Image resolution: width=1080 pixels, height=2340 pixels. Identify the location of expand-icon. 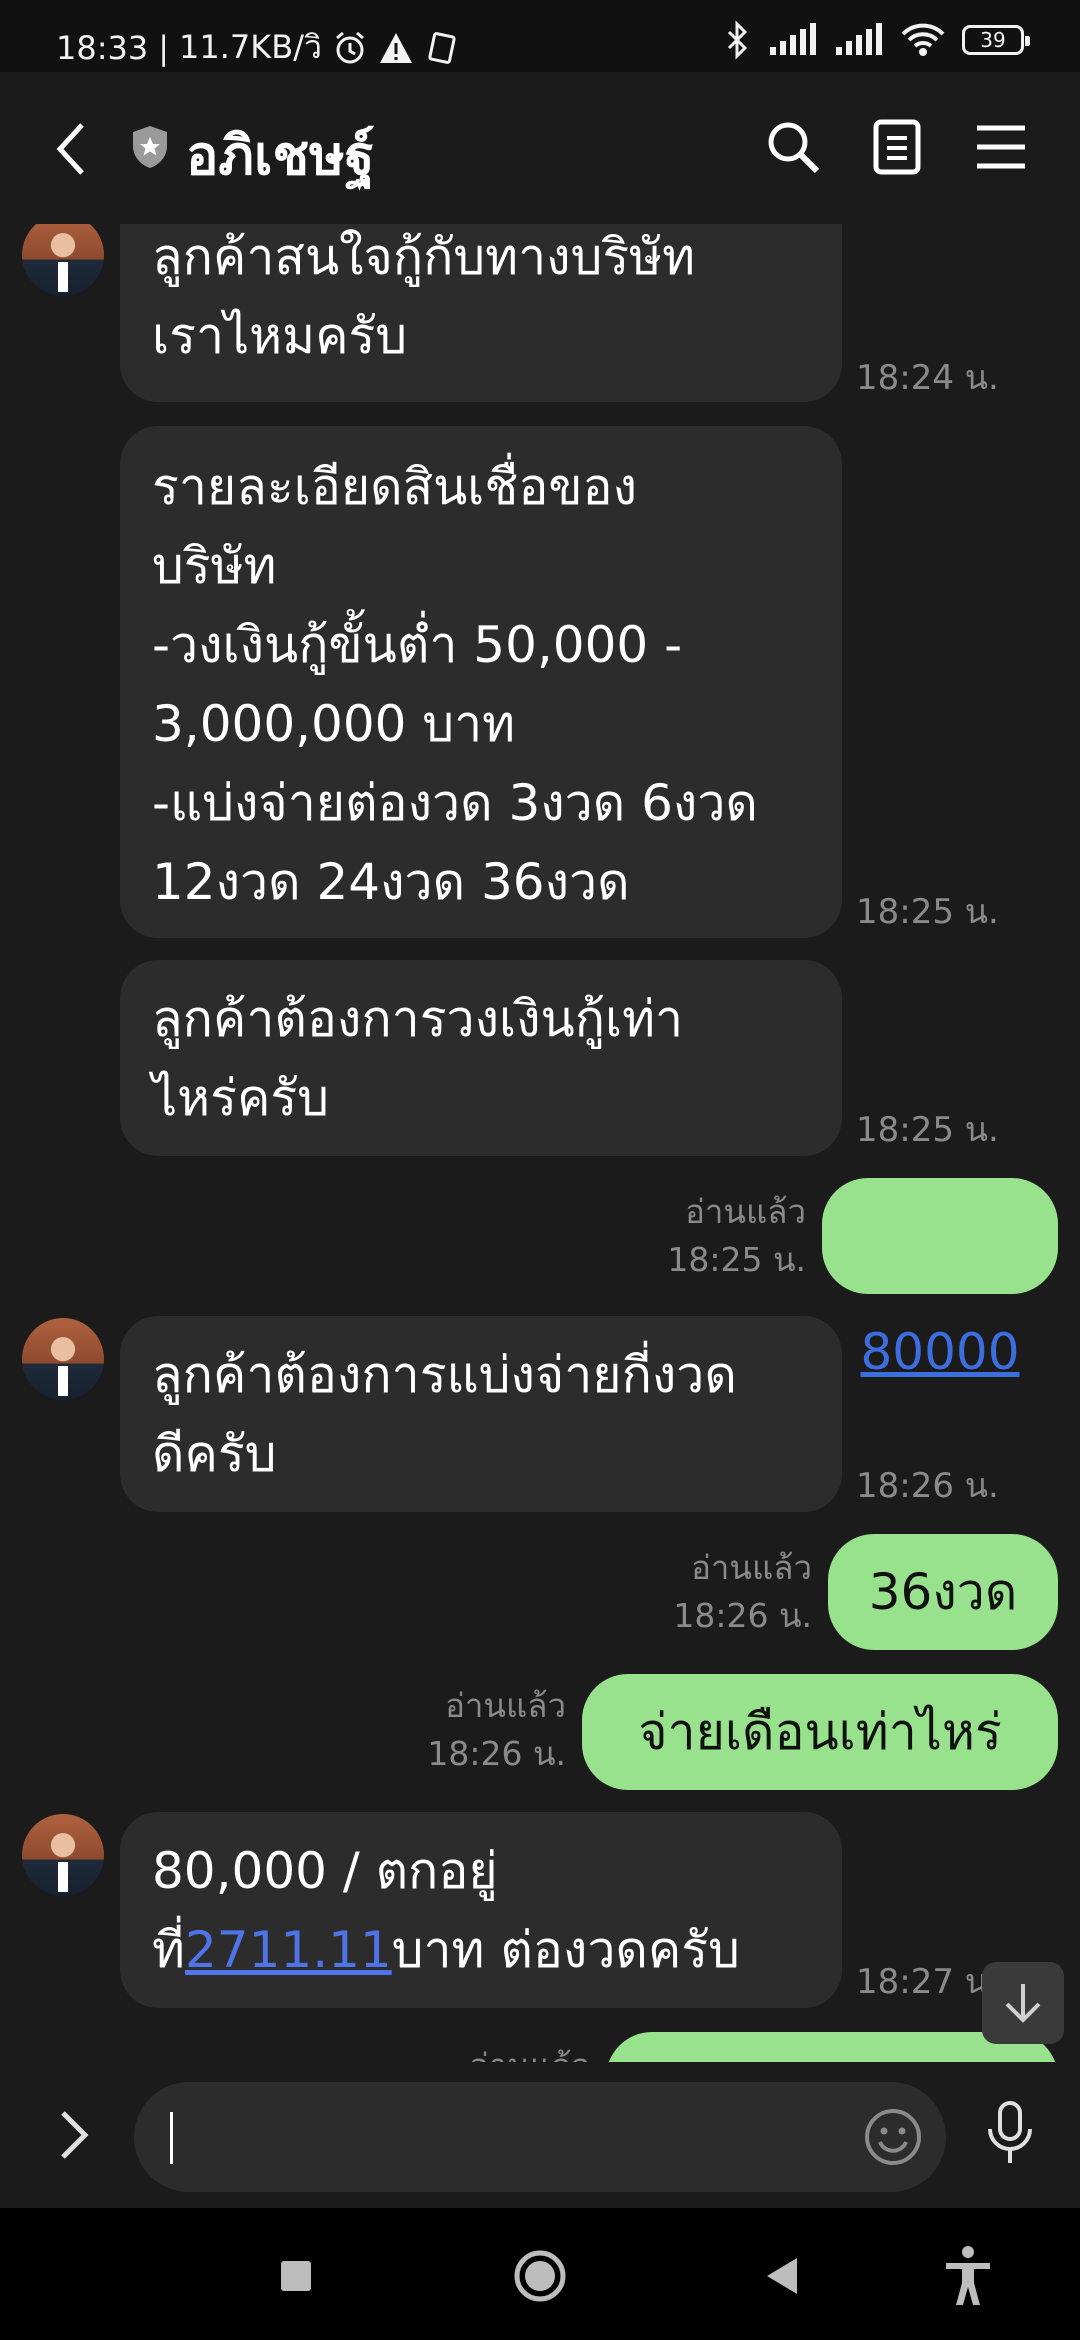
(75, 2135).